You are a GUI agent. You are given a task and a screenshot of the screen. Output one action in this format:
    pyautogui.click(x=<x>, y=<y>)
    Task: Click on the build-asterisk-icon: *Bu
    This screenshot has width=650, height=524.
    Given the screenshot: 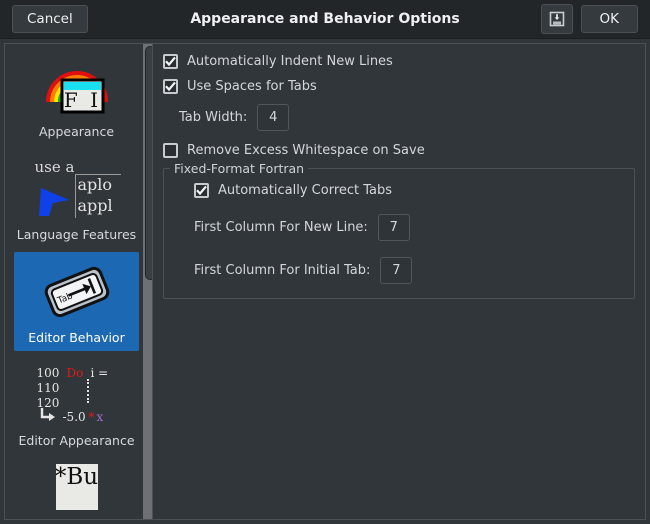 What is the action you would take?
    pyautogui.click(x=76, y=487)
    